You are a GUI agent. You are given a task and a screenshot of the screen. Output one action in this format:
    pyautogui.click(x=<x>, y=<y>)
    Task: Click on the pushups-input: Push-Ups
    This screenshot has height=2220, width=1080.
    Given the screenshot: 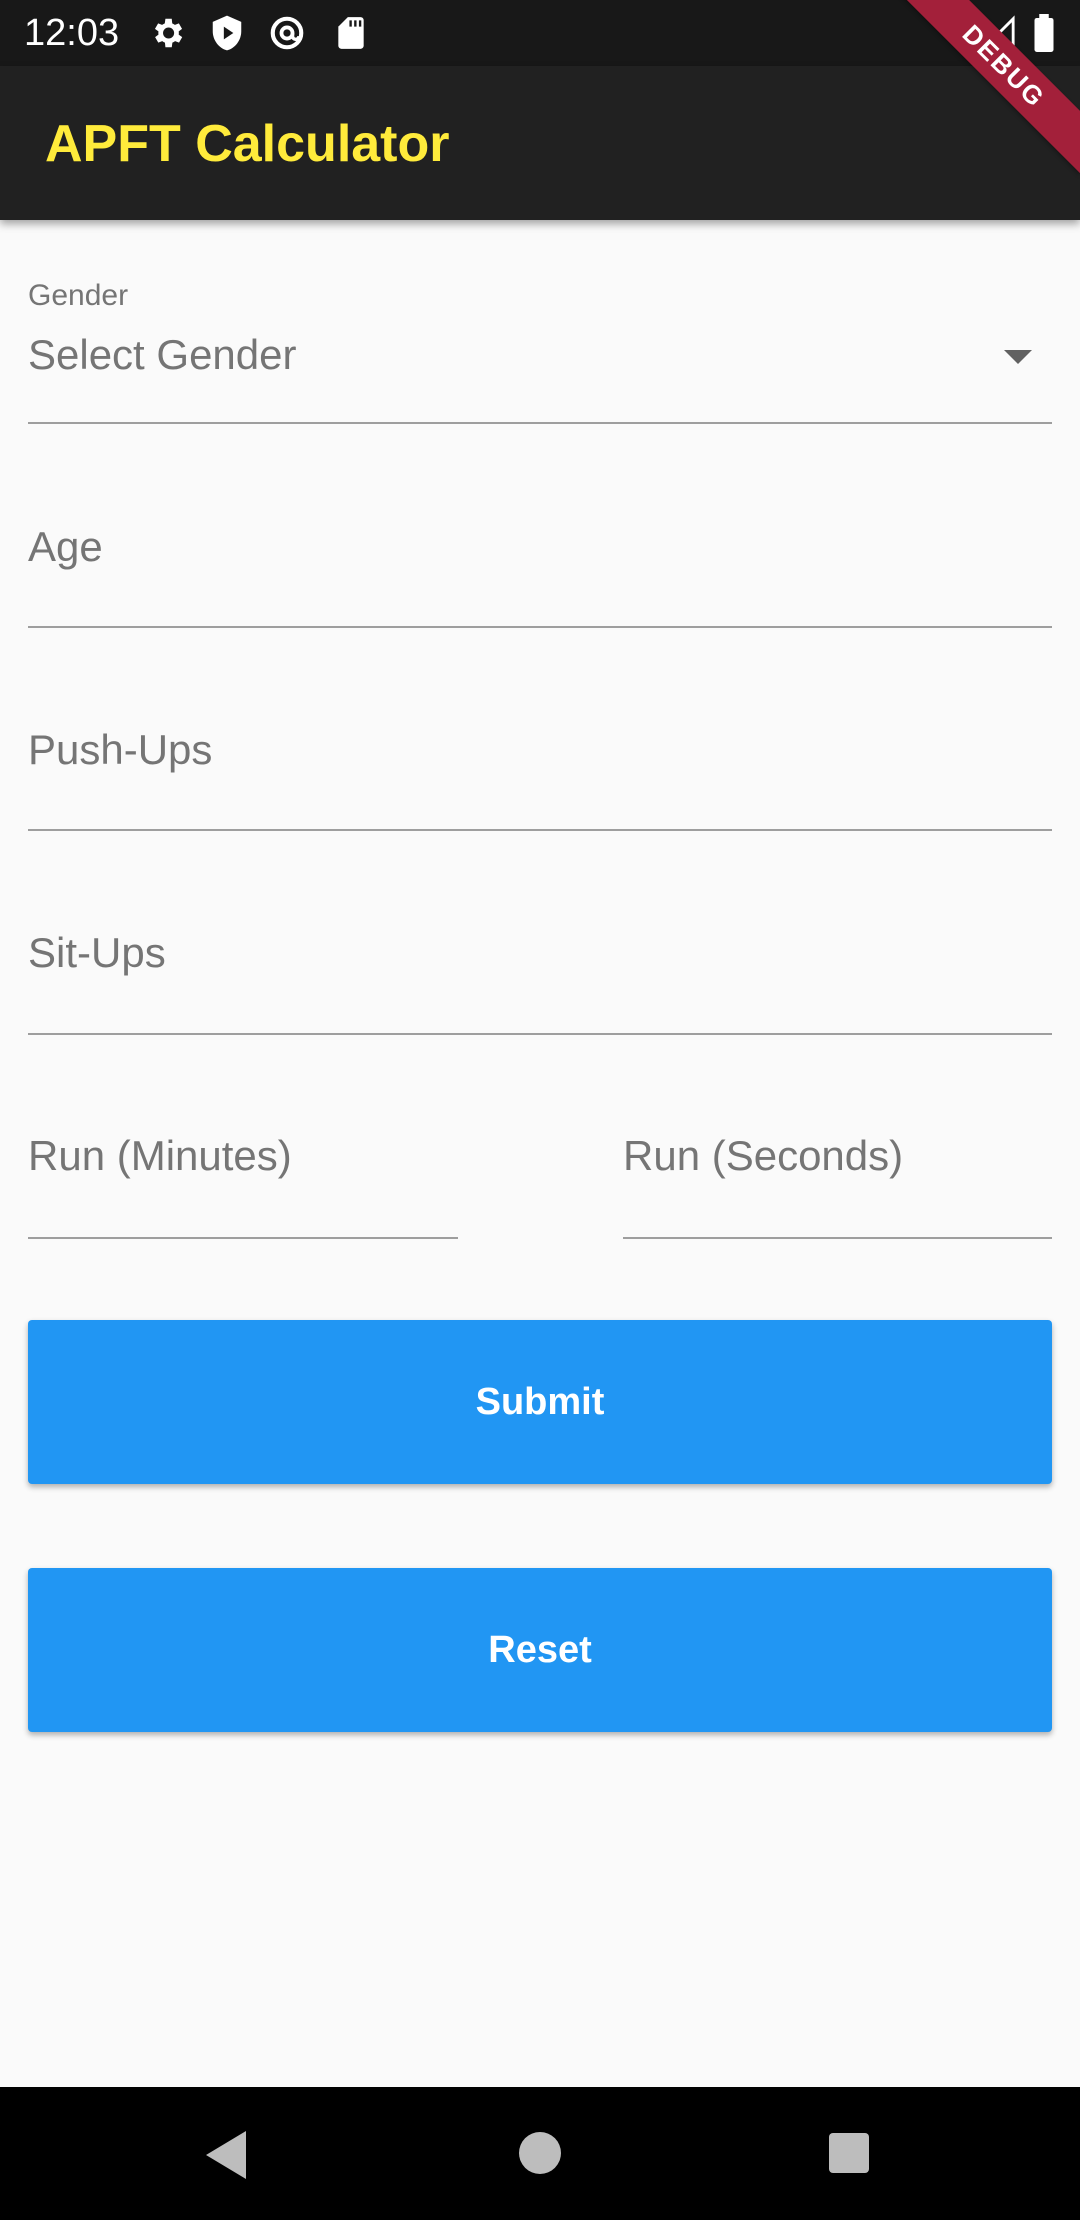 What is the action you would take?
    pyautogui.click(x=540, y=778)
    